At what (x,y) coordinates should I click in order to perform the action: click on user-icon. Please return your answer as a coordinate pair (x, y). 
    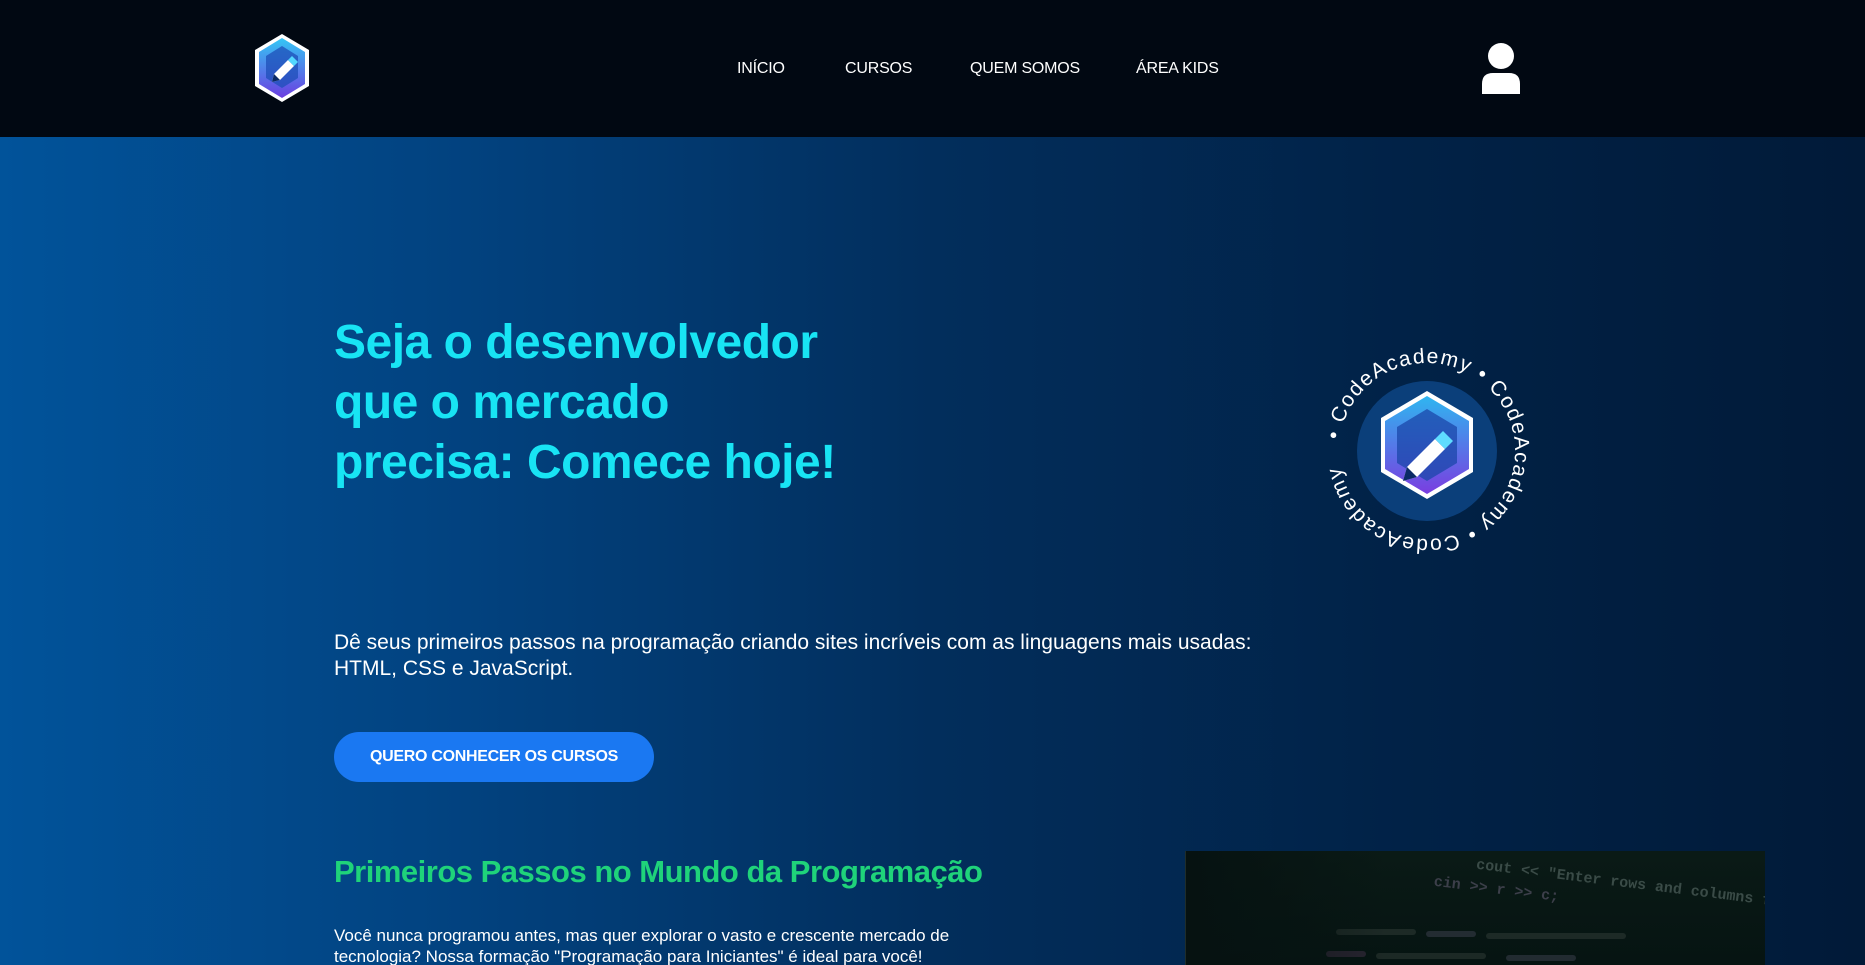
    Looking at the image, I should click on (1501, 68).